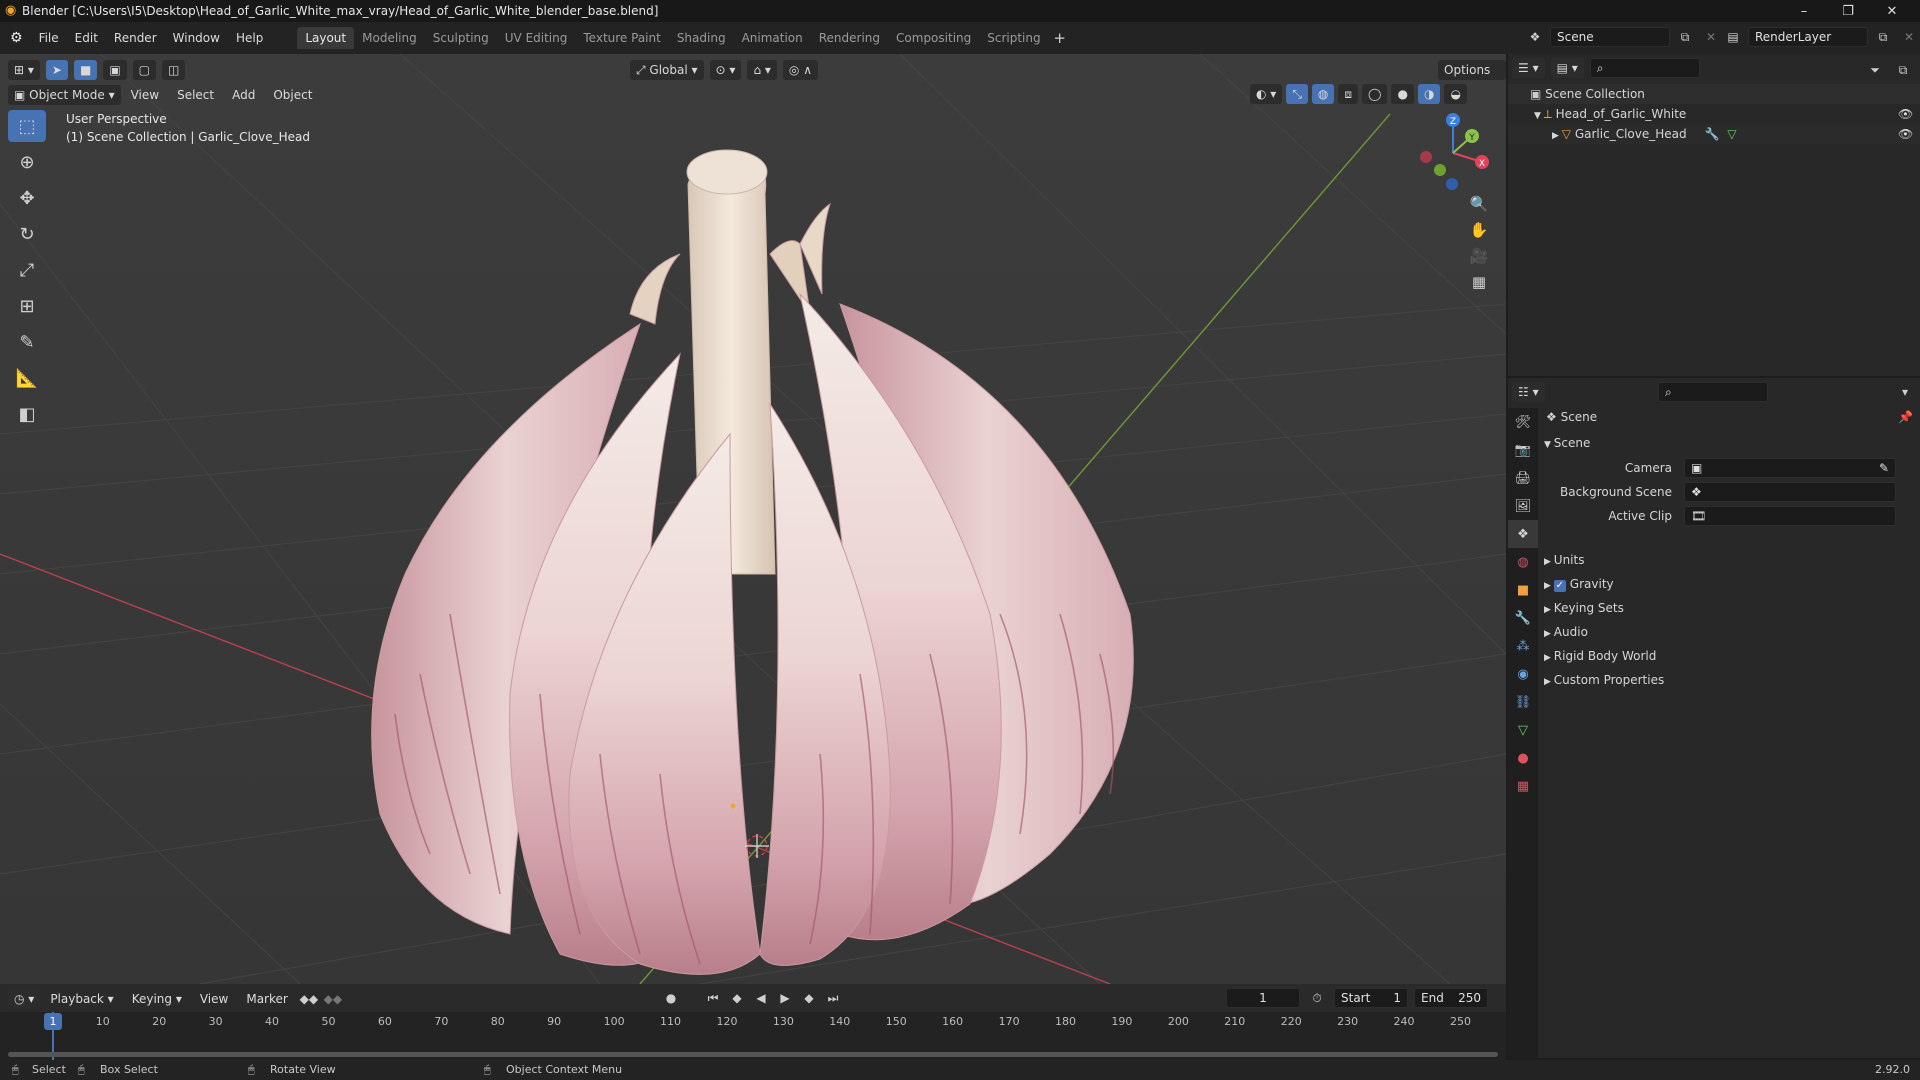 Image resolution: width=1920 pixels, height=1080 pixels. What do you see at coordinates (1730, 560) in the screenshot?
I see `section-units: ▶ Units` at bounding box center [1730, 560].